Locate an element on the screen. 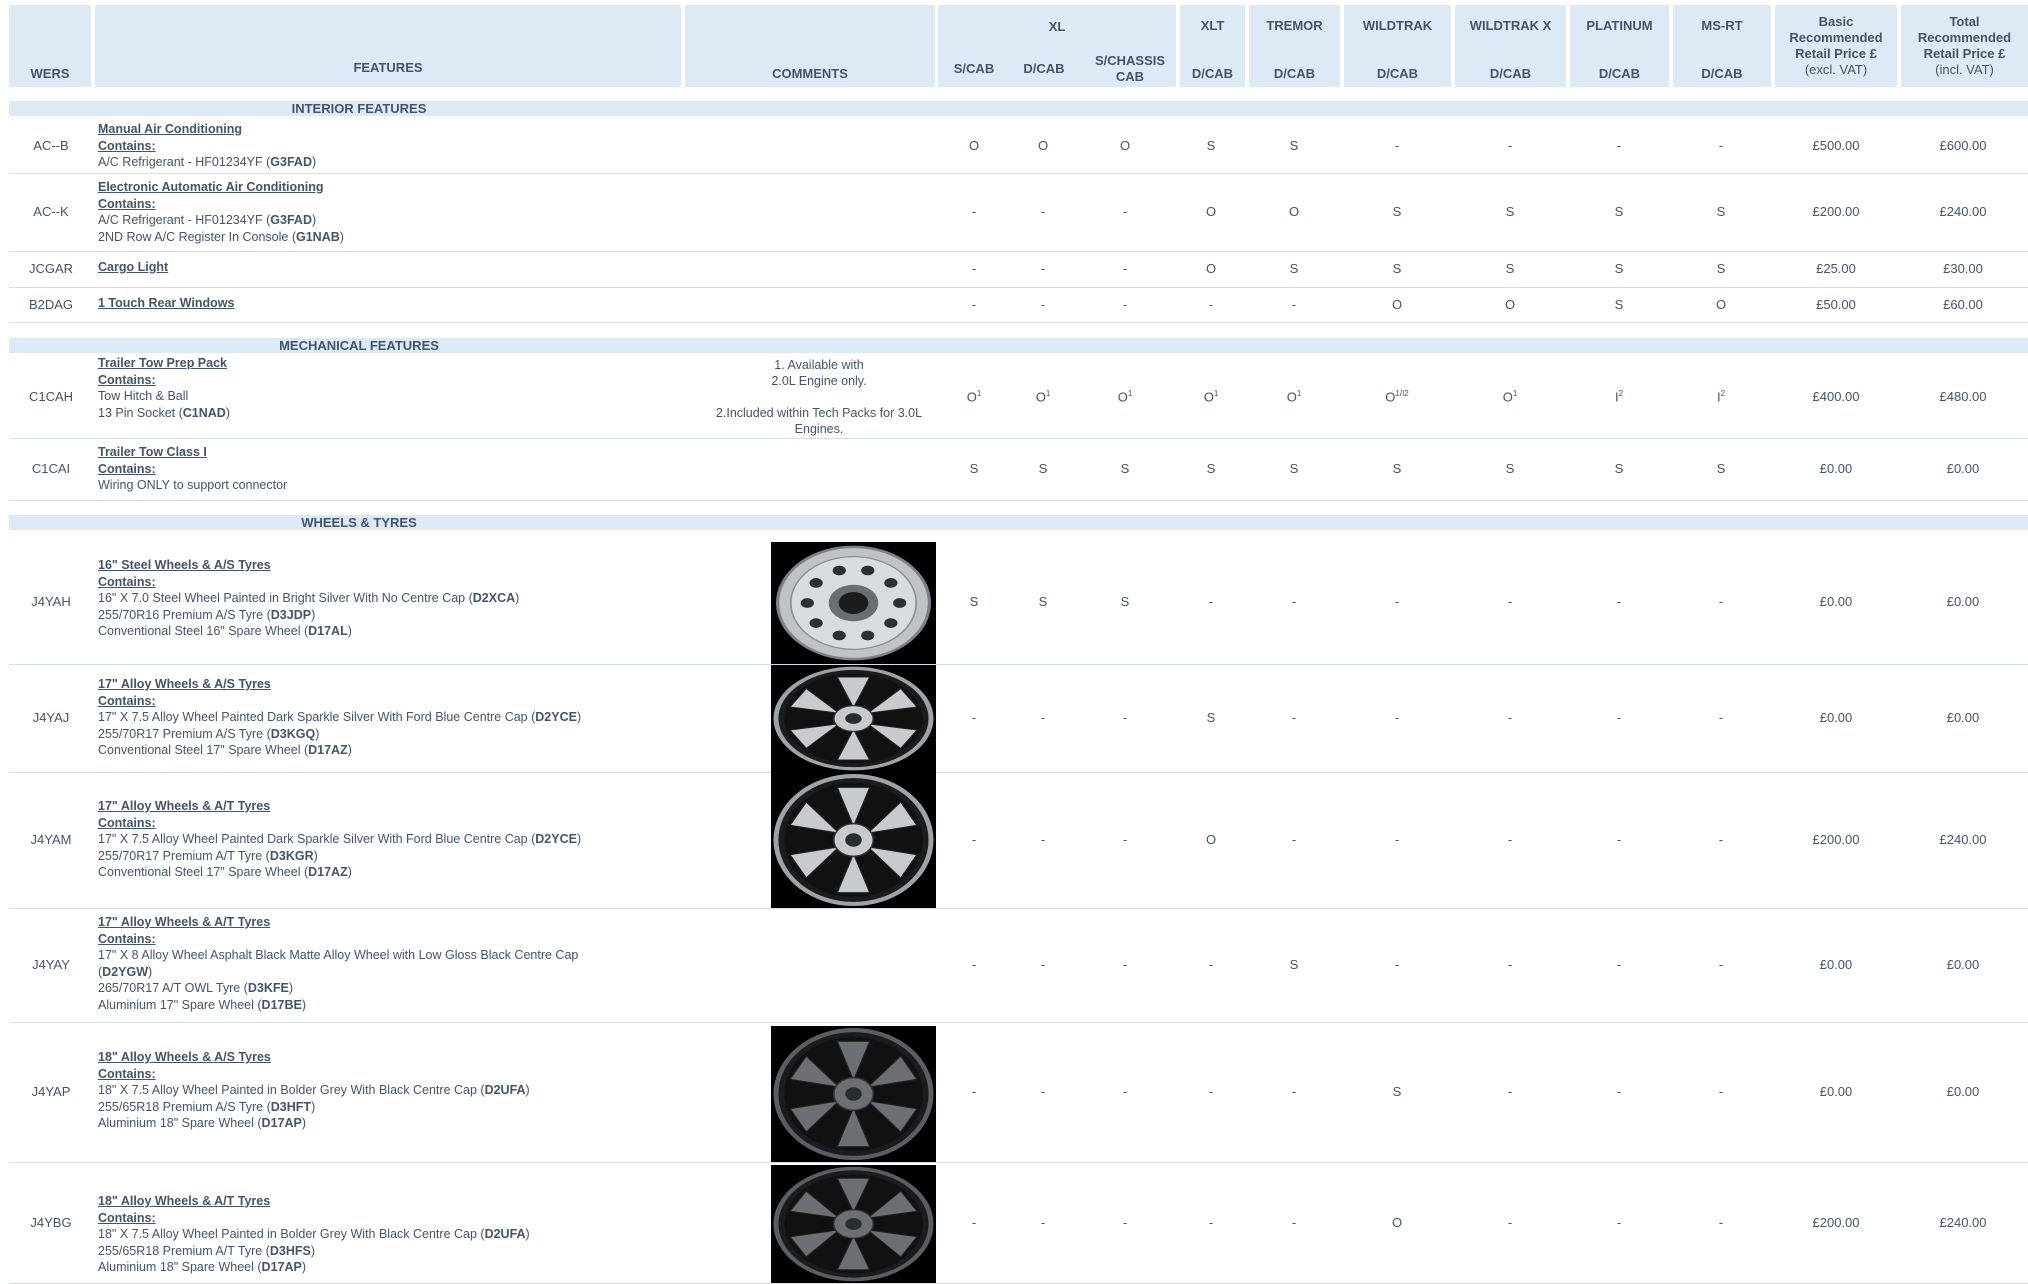 This screenshot has height=1284, width=2028. part-code: G1NAB is located at coordinates (318, 236).